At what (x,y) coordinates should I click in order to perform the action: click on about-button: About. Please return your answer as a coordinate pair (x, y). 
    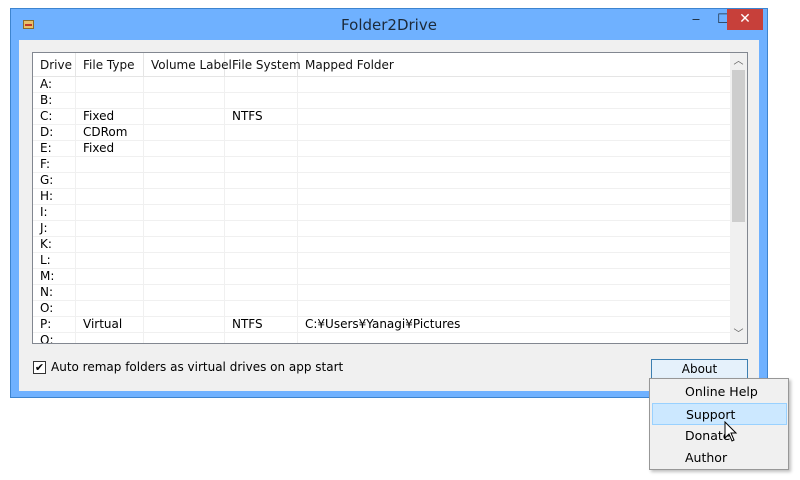
    Looking at the image, I should click on (699, 369).